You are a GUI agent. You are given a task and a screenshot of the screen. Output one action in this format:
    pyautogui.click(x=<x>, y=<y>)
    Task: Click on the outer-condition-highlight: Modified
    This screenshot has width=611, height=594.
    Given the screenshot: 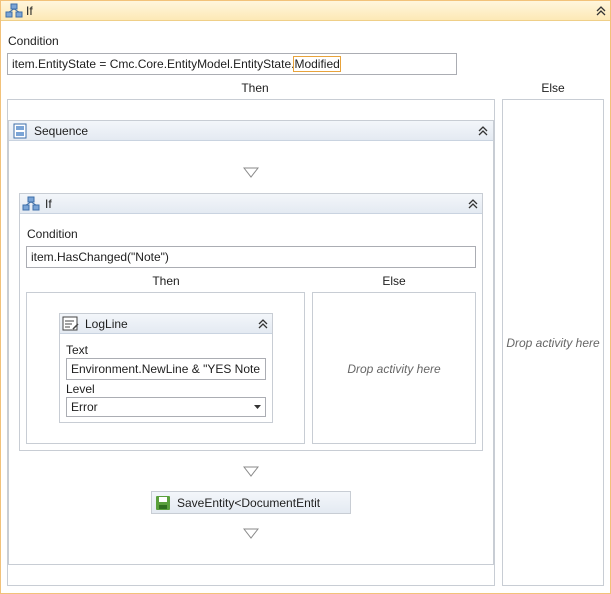 What is the action you would take?
    pyautogui.click(x=317, y=64)
    